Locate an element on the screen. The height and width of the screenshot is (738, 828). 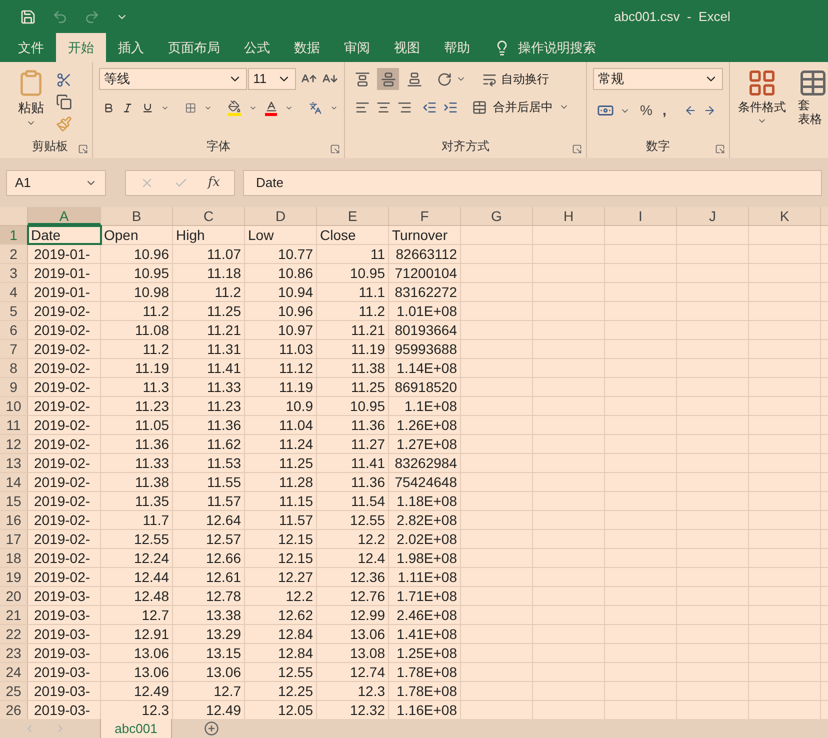
name-box: A1 is located at coordinates (56, 183).